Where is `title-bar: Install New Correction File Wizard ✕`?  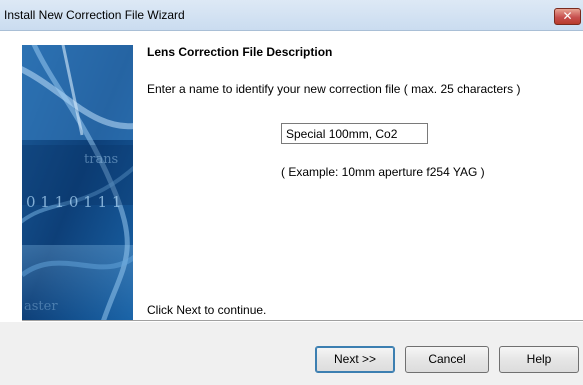 title-bar: Install New Correction File Wizard ✕ is located at coordinates (291, 15).